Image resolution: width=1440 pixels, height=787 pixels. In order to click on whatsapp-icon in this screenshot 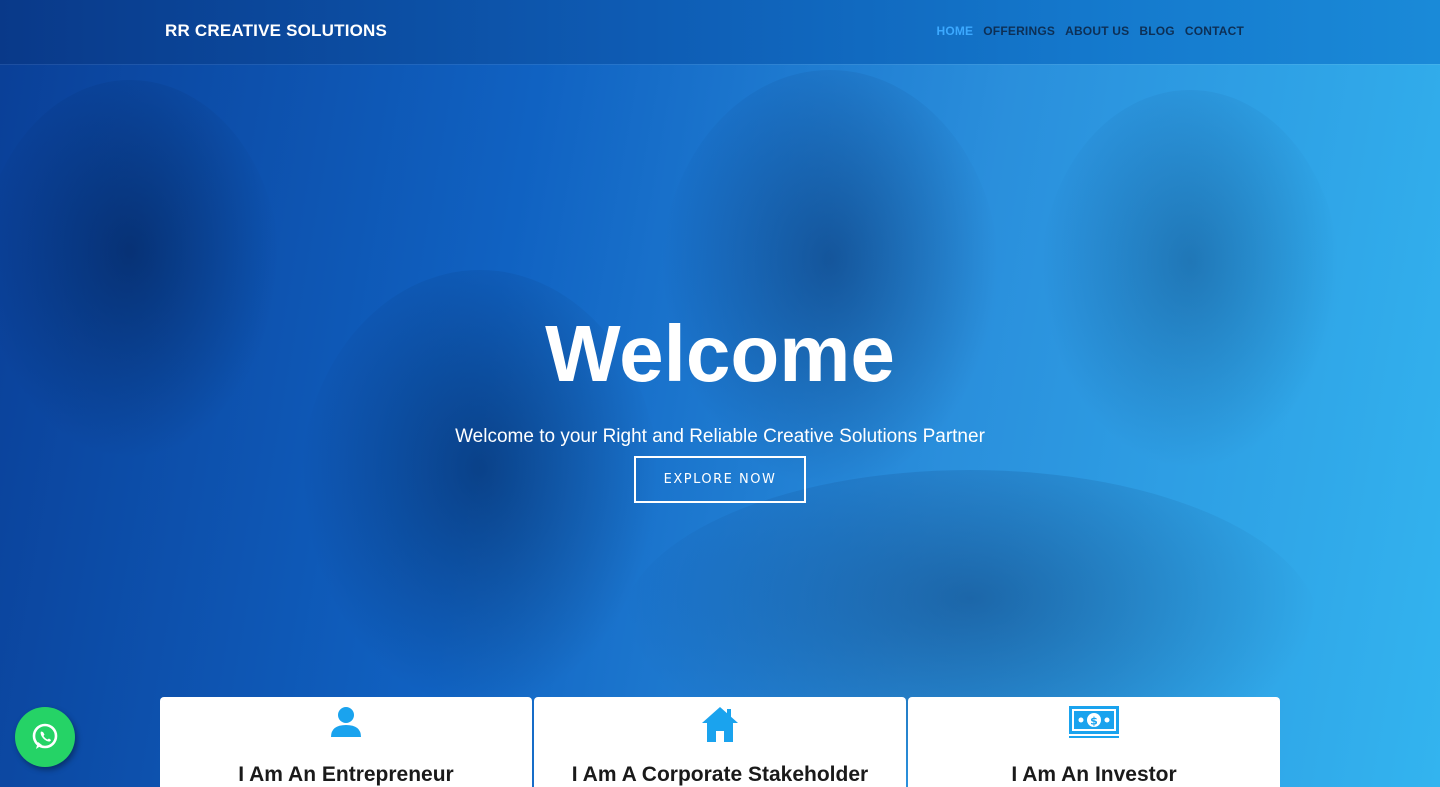, I will do `click(45, 736)`.